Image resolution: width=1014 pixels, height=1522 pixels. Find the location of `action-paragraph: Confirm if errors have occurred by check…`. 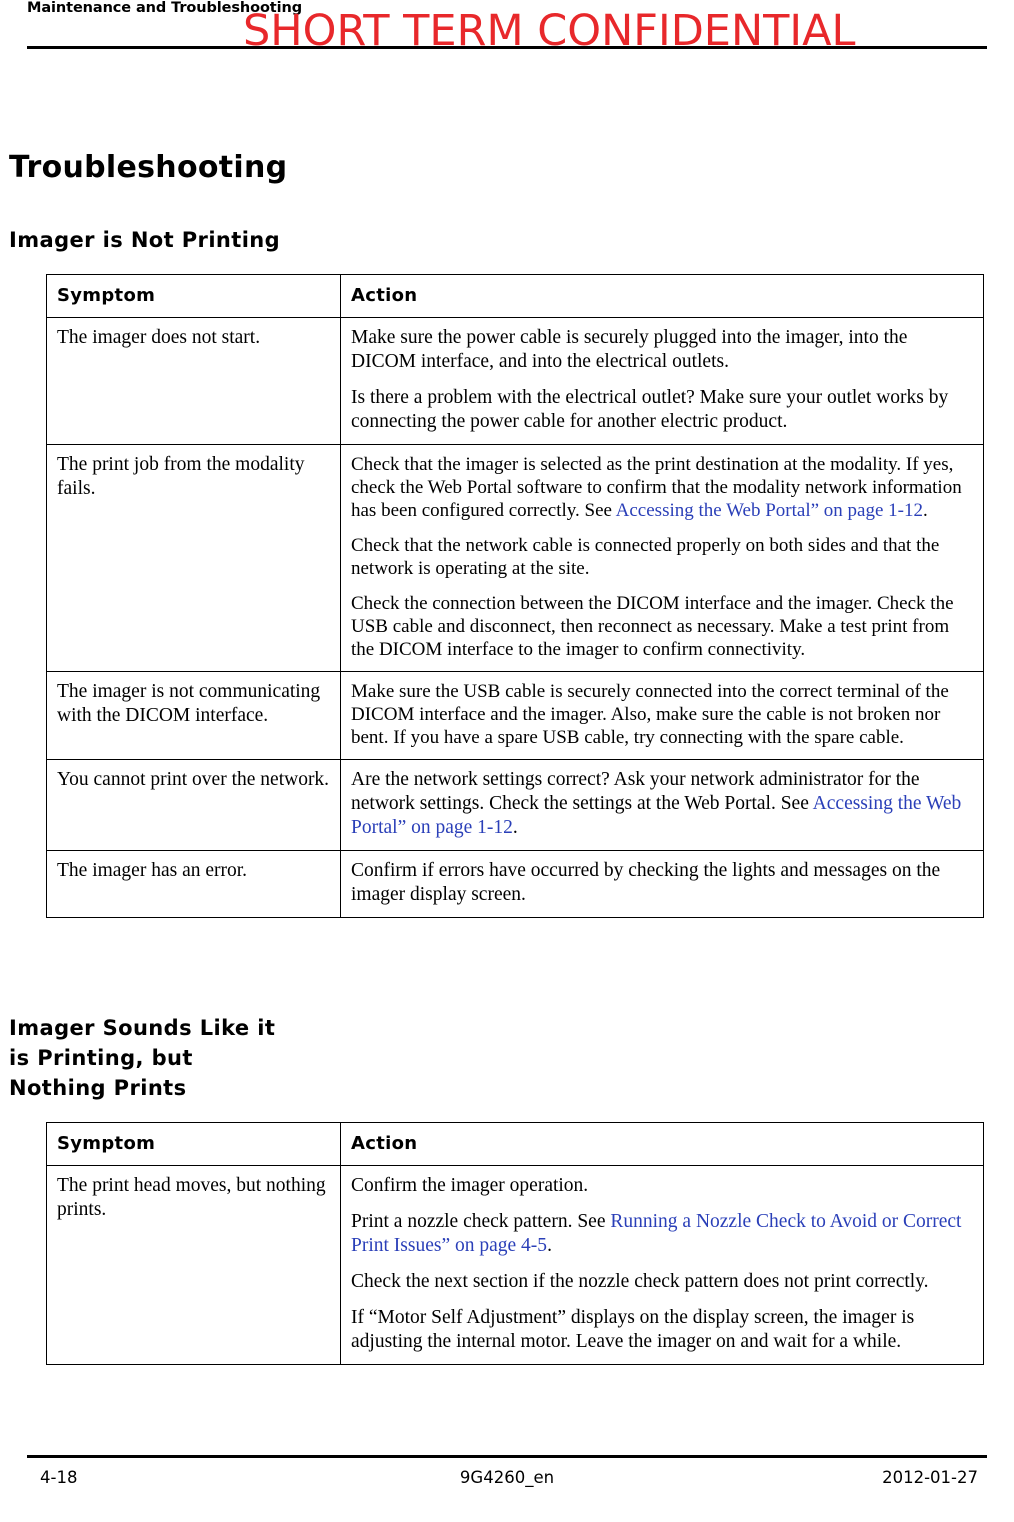

action-paragraph: Confirm if errors have occurred by check… is located at coordinates (646, 882).